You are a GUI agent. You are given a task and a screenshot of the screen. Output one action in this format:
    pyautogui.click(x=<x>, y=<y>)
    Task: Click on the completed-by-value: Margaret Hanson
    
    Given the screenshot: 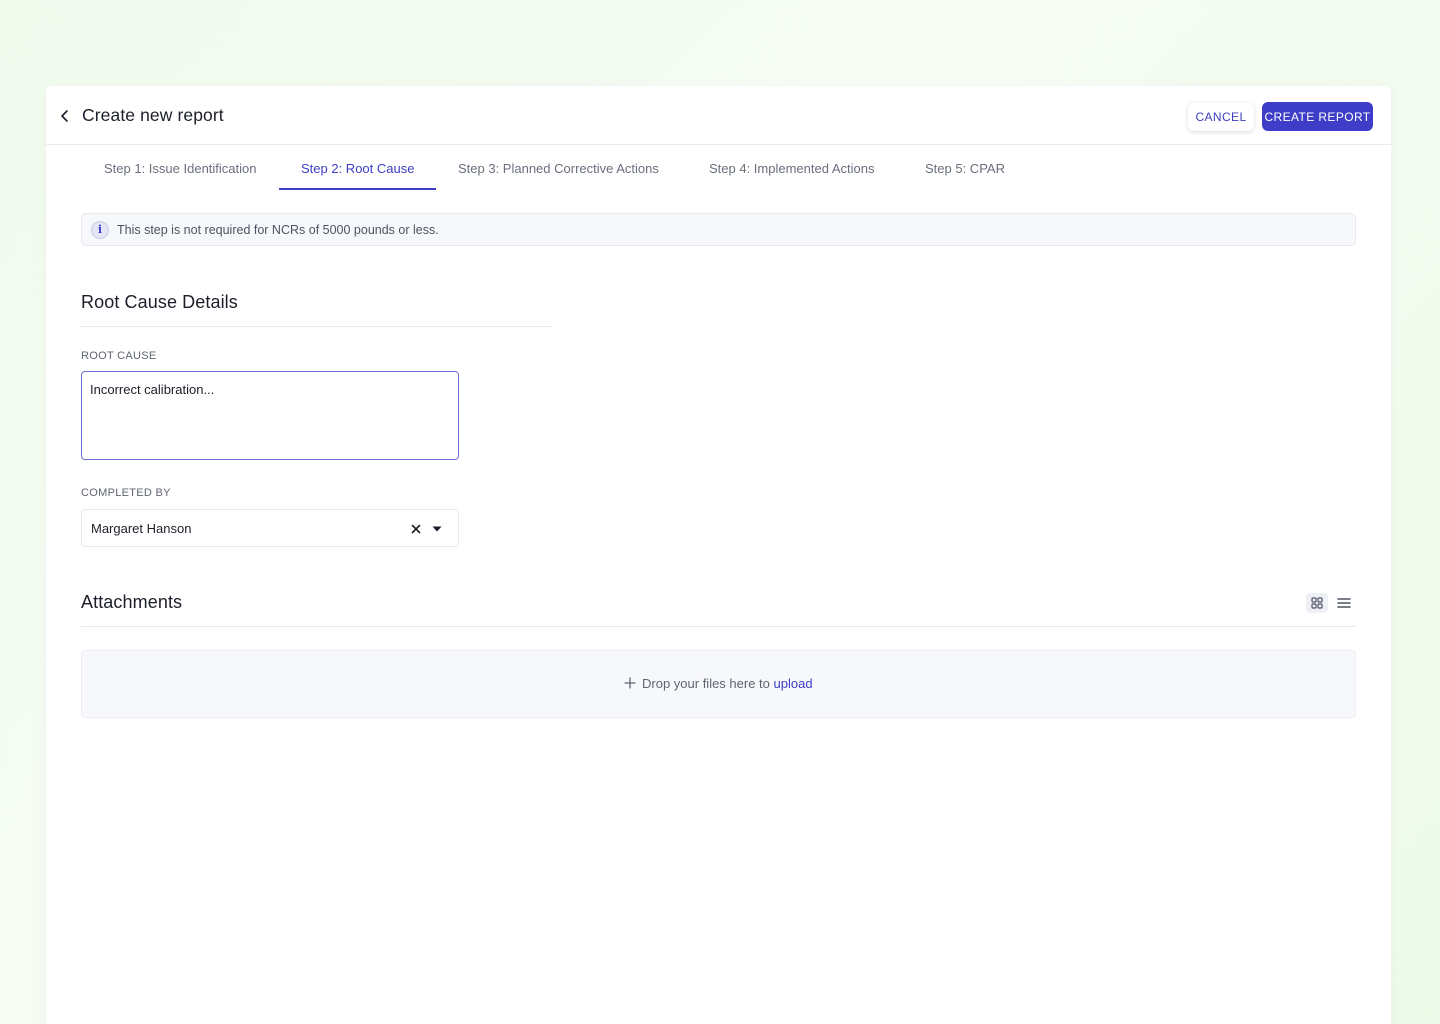 What is the action you would take?
    pyautogui.click(x=141, y=528)
    